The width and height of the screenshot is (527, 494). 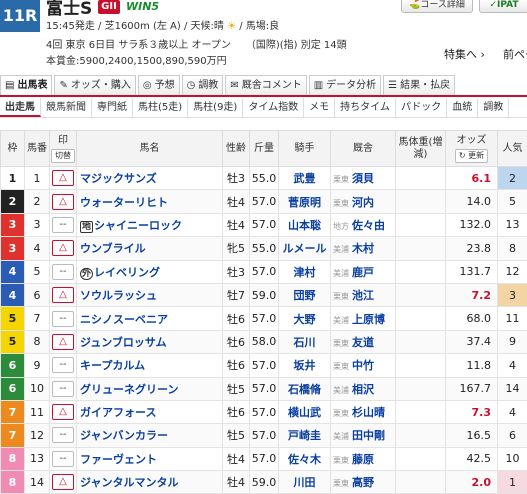 I want to click on table-row: 813--ファーヴェント牡457.0佐々木栗東藤原42.510, so click(x=264, y=458).